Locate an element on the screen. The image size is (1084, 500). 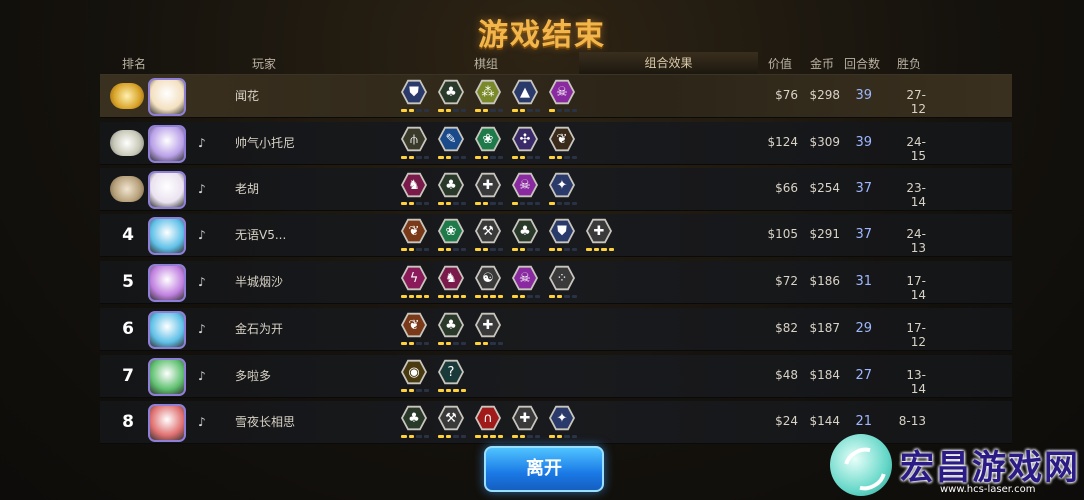
synergy-triad: ⁂ is located at coordinates (489, 95).